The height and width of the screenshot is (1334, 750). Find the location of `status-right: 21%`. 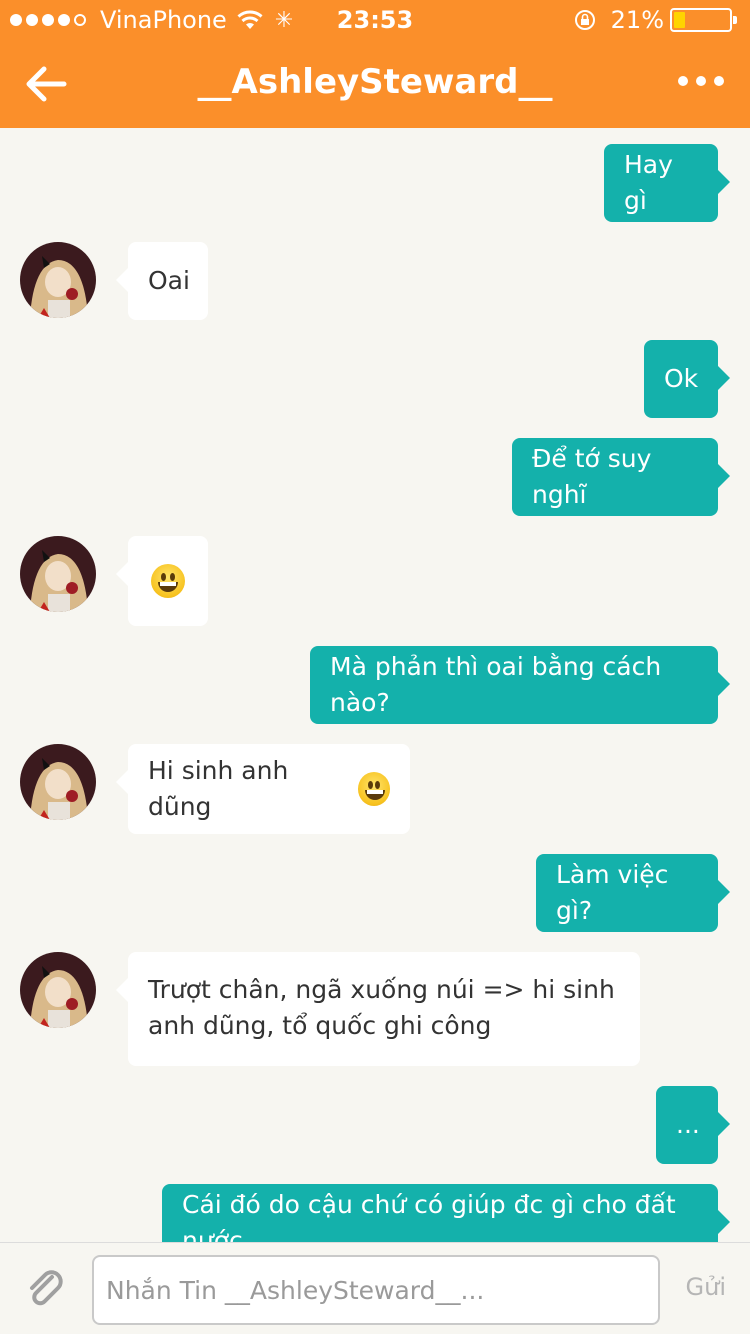

status-right: 21% is located at coordinates (655, 20).